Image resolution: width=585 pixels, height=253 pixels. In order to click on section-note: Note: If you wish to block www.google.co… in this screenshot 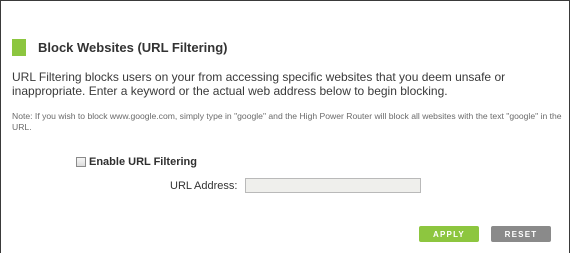, I will do `click(287, 121)`.